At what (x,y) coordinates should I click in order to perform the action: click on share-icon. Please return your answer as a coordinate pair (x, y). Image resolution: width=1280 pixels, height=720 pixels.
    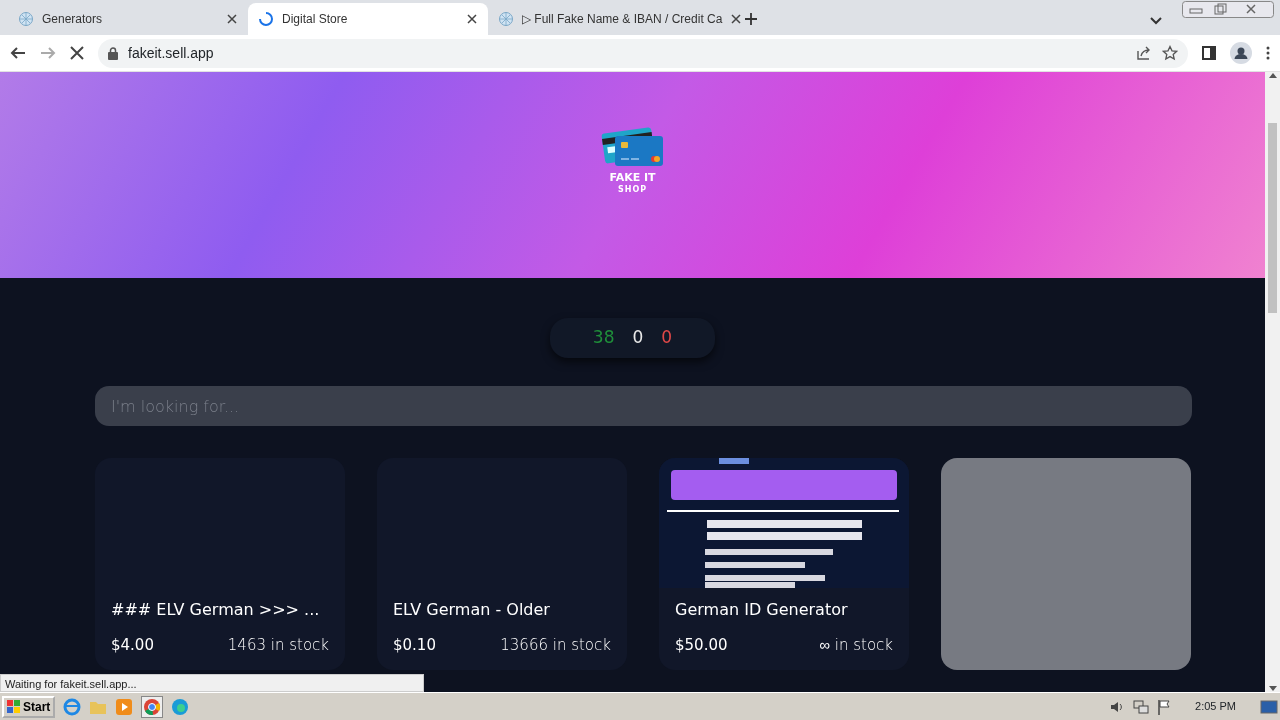
    Looking at the image, I should click on (1144, 53).